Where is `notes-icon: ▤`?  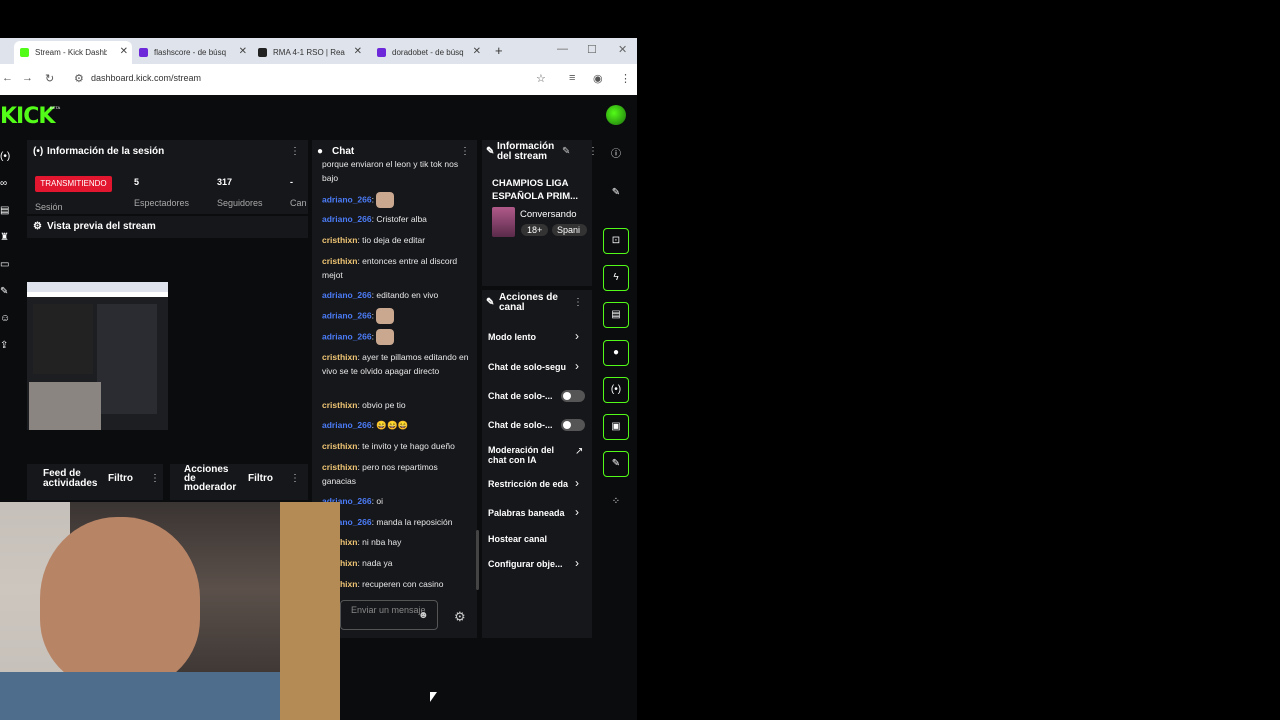 notes-icon: ▤ is located at coordinates (616, 315).